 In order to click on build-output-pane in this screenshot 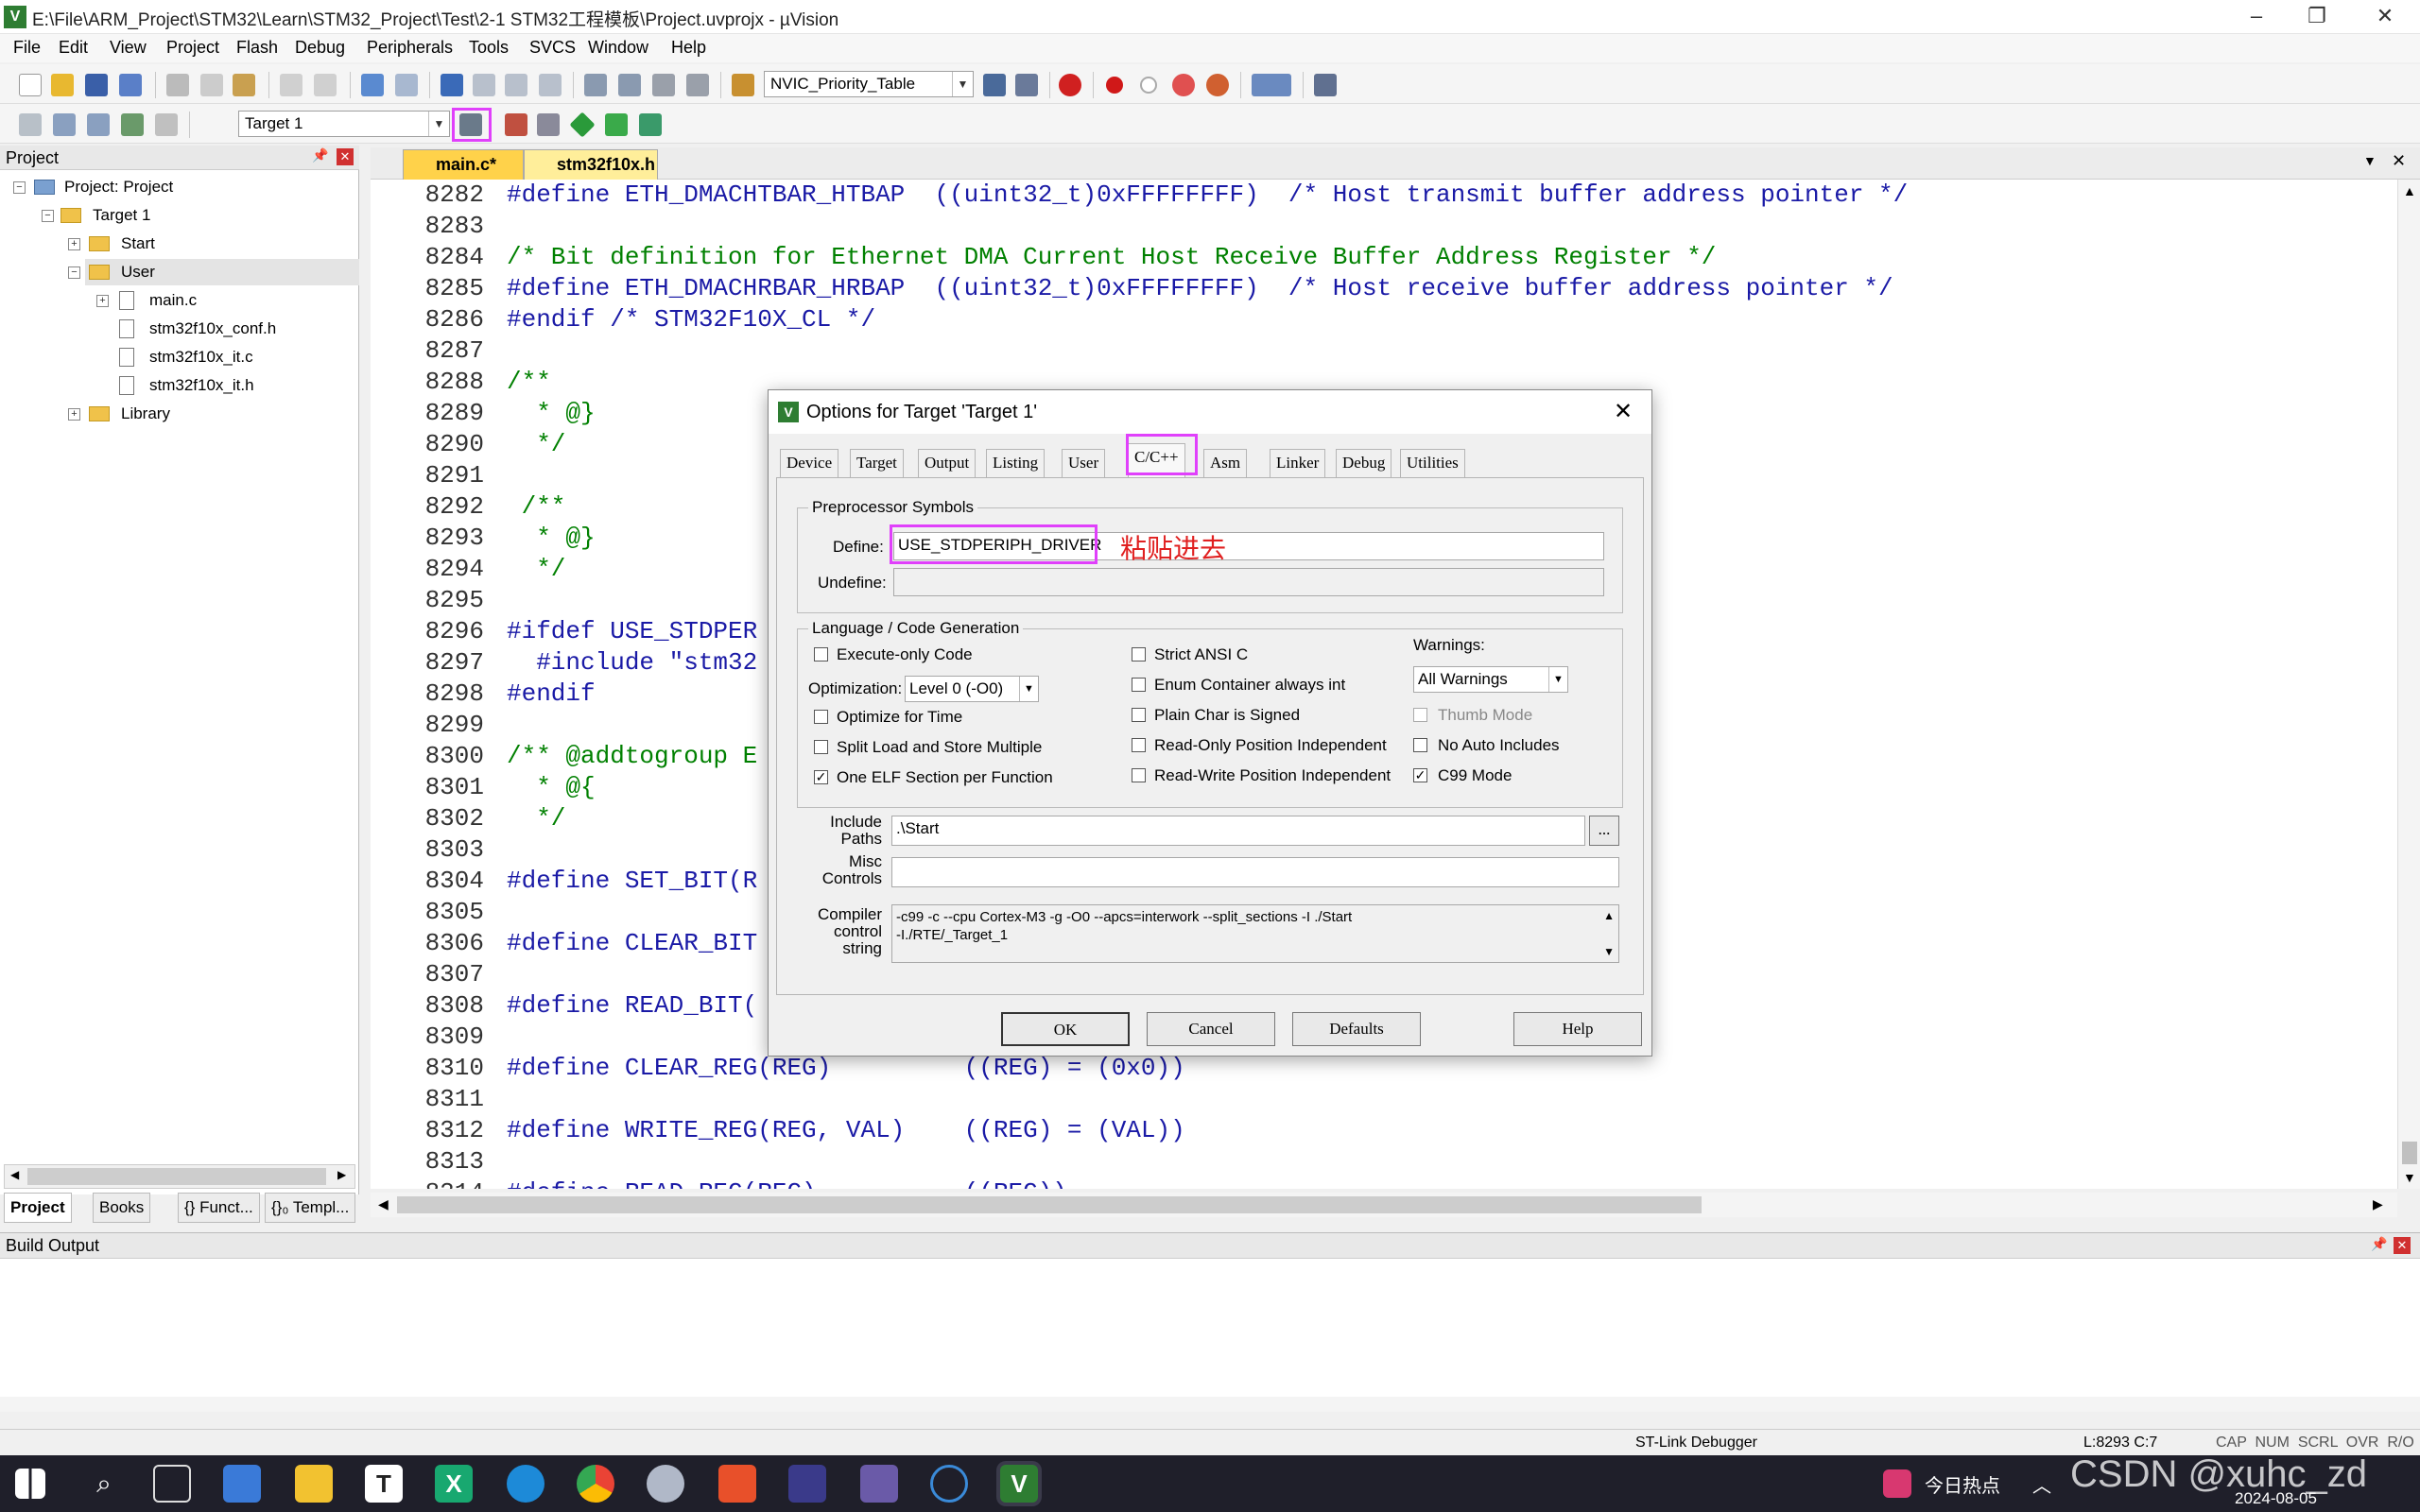, I will do `click(1210, 1335)`.